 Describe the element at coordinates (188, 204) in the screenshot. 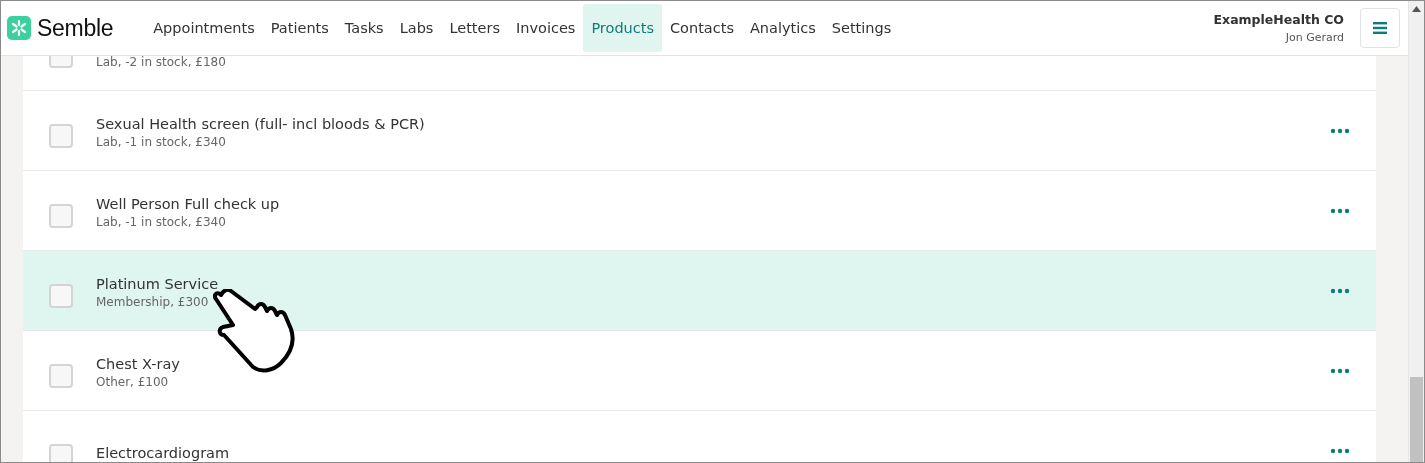

I see `product-name: Well Person Full check up` at that location.